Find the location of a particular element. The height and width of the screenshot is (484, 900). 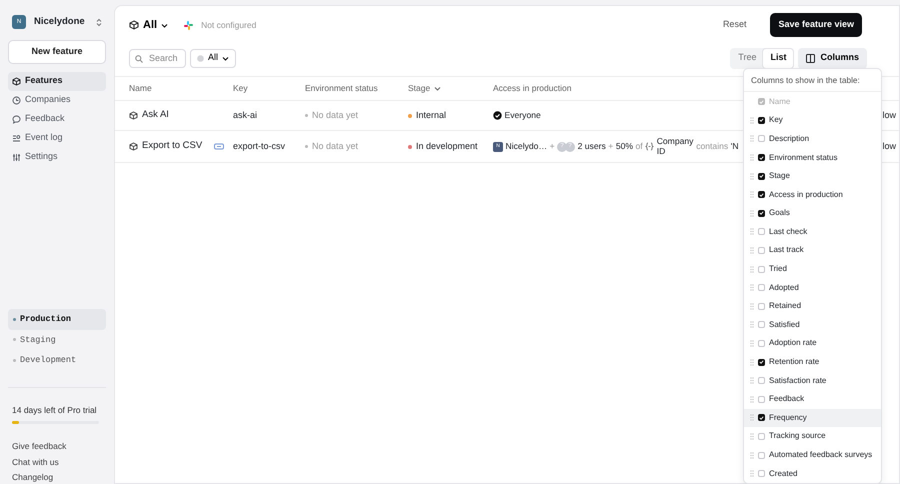

environment-item: Development is located at coordinates (57, 360).